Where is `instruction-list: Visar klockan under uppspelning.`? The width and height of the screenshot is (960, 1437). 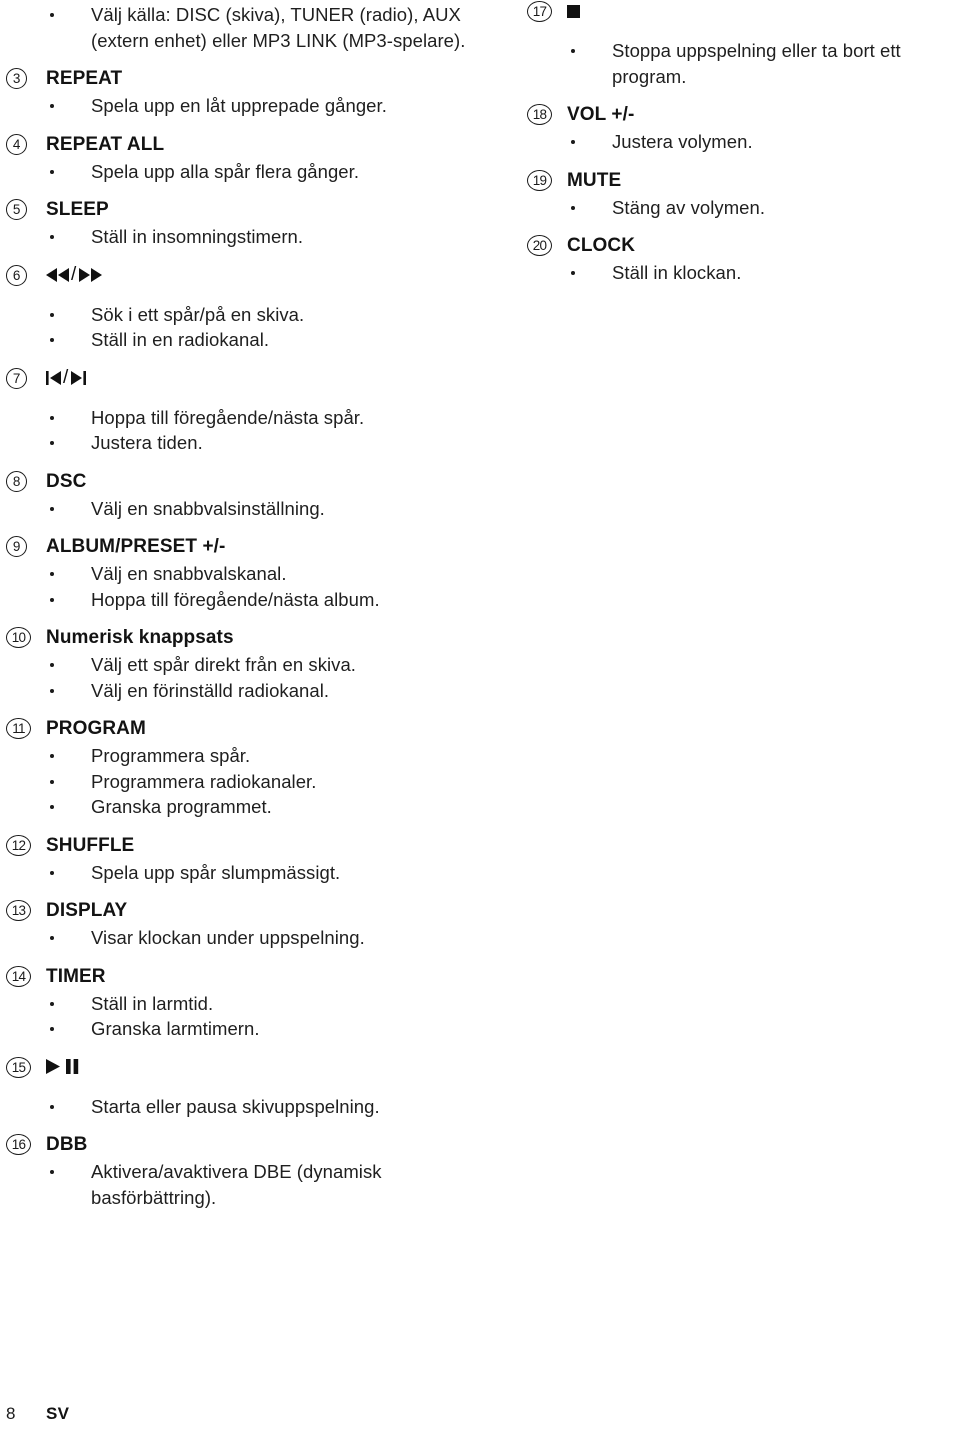 instruction-list: Visar klockan under uppspelning. is located at coordinates (241, 938).